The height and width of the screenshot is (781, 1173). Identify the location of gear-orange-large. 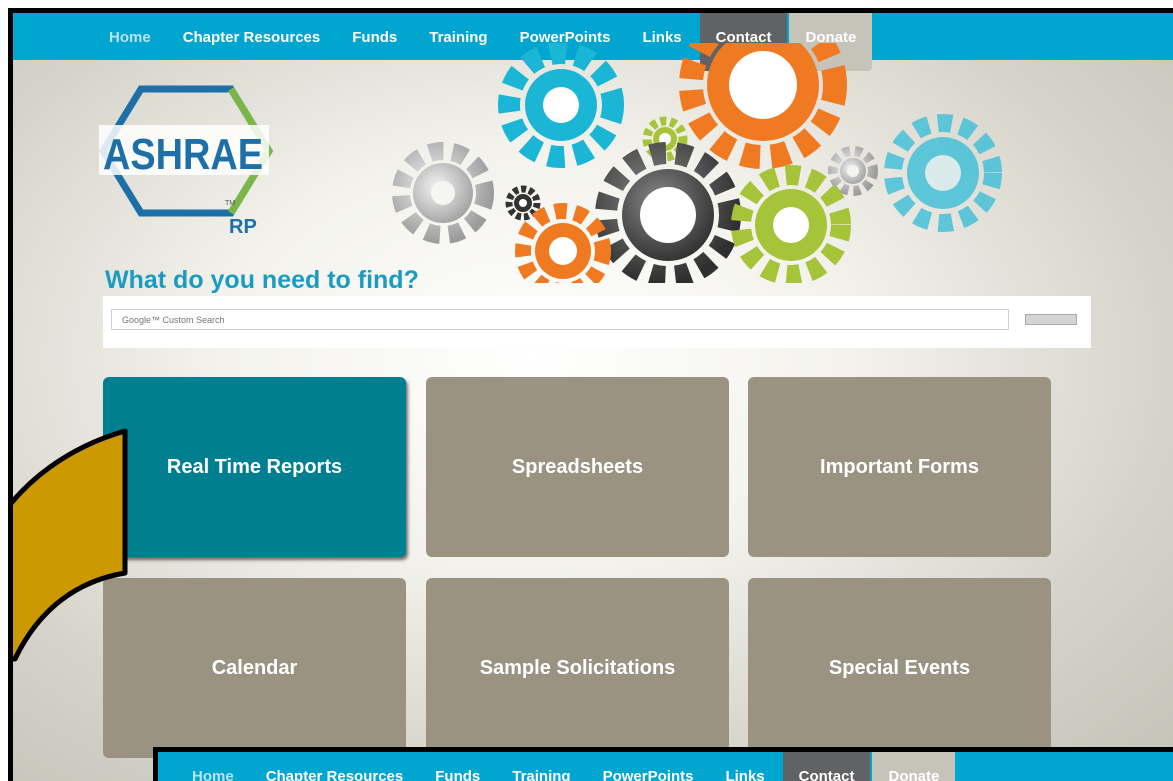
(763, 106).